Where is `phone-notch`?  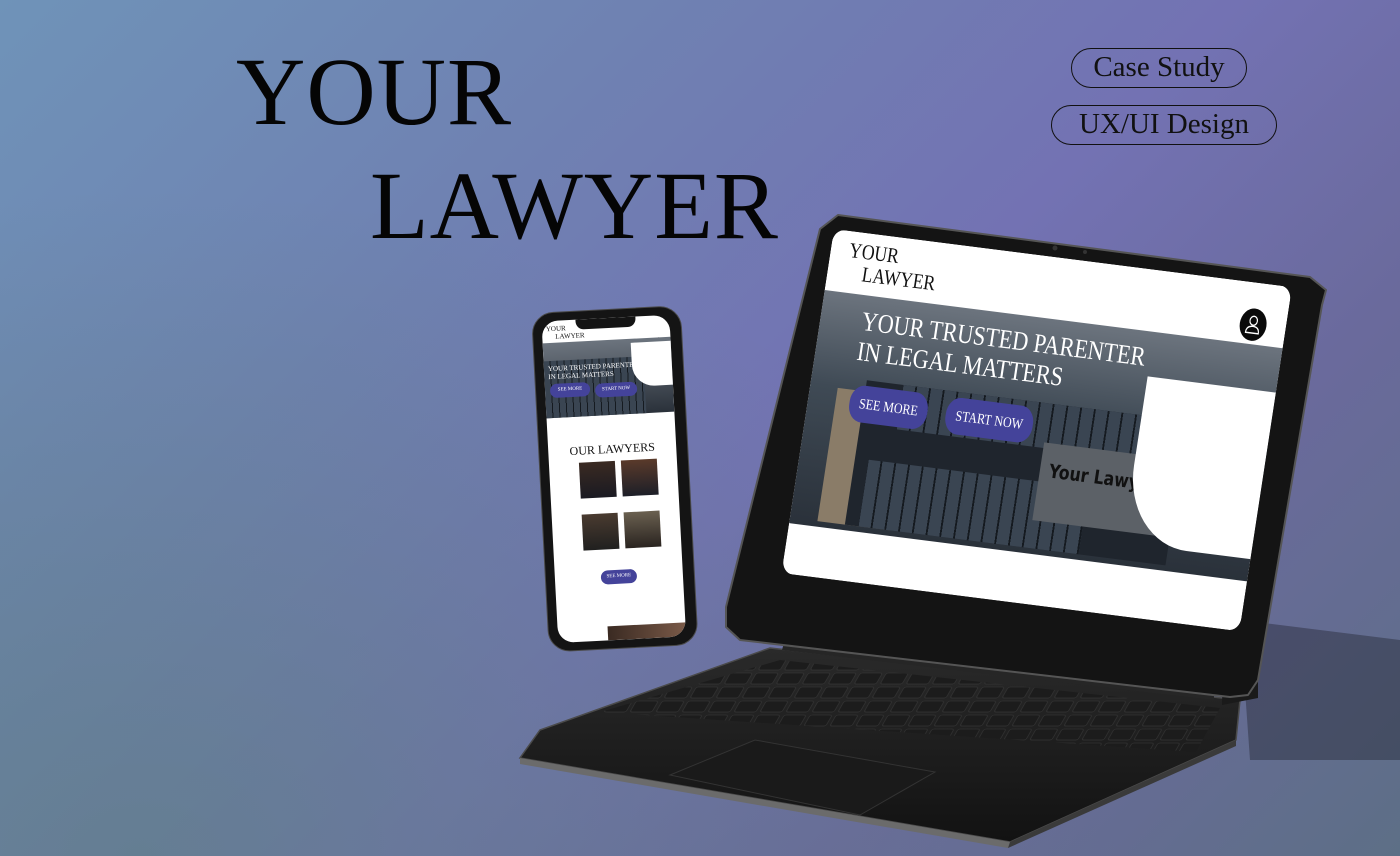 phone-notch is located at coordinates (605, 323).